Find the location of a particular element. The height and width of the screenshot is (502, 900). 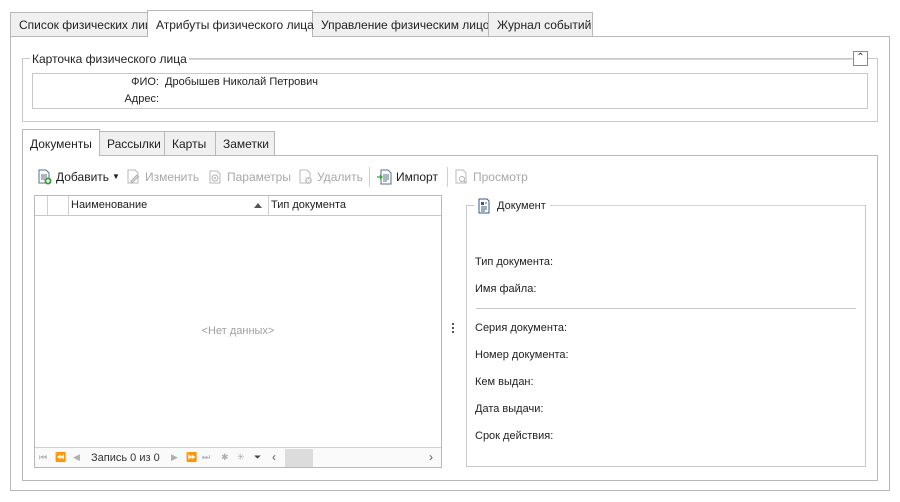

document-group-title: Документ is located at coordinates (512, 206).